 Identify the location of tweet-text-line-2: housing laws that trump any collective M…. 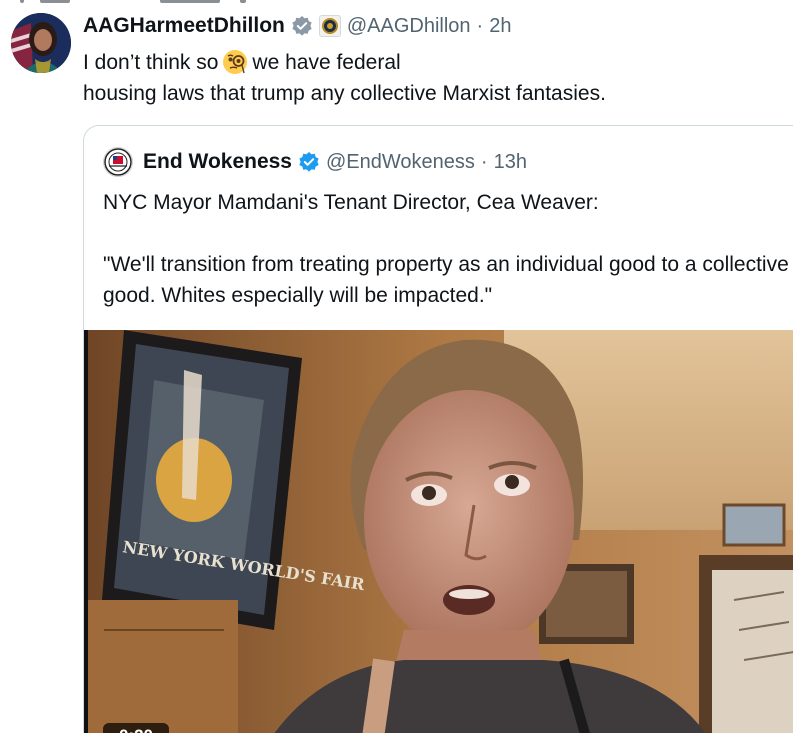
(344, 93).